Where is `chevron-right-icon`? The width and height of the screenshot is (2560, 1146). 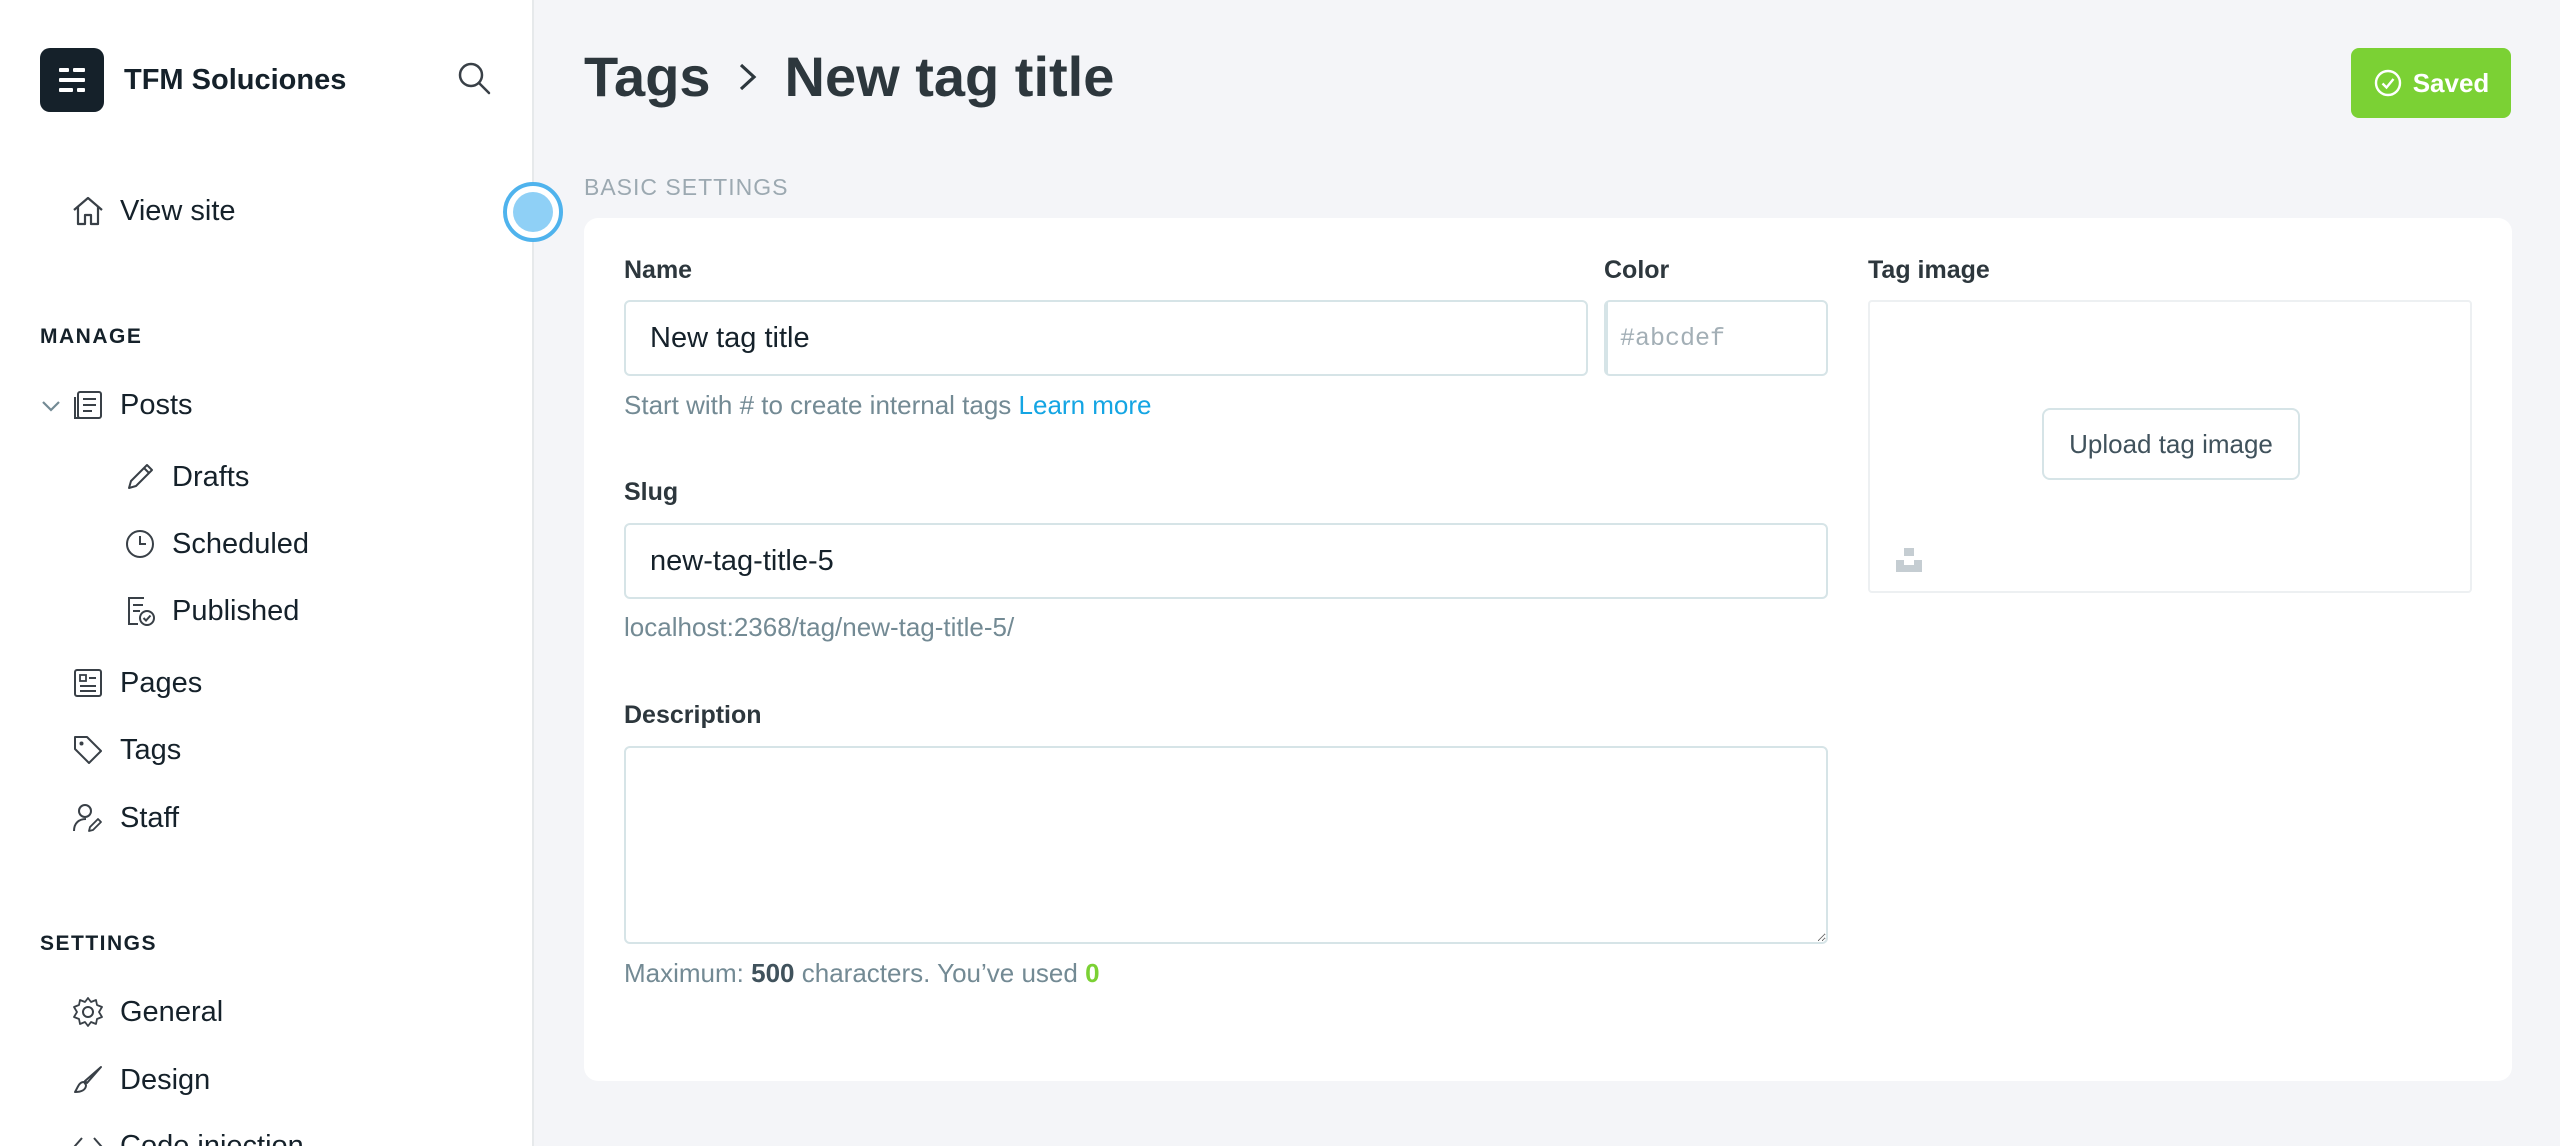
chevron-right-icon is located at coordinates (747, 76).